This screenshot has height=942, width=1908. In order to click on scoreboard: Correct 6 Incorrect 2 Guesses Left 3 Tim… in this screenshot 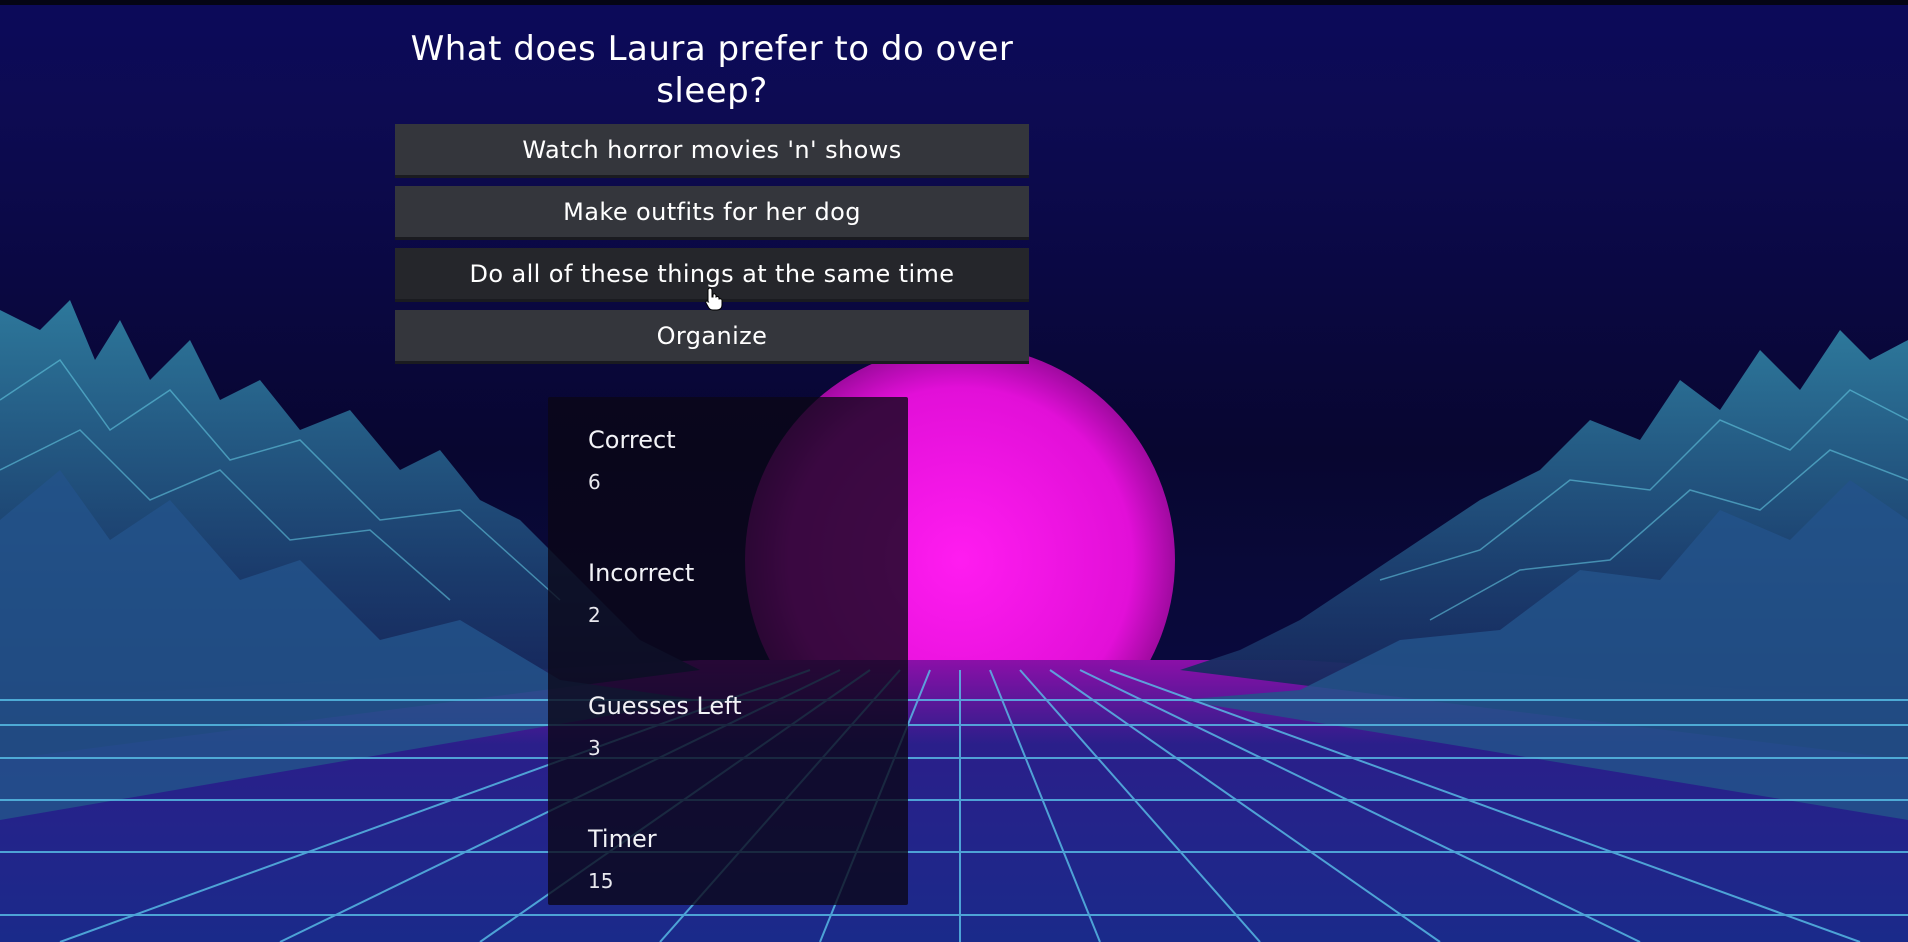, I will do `click(728, 651)`.